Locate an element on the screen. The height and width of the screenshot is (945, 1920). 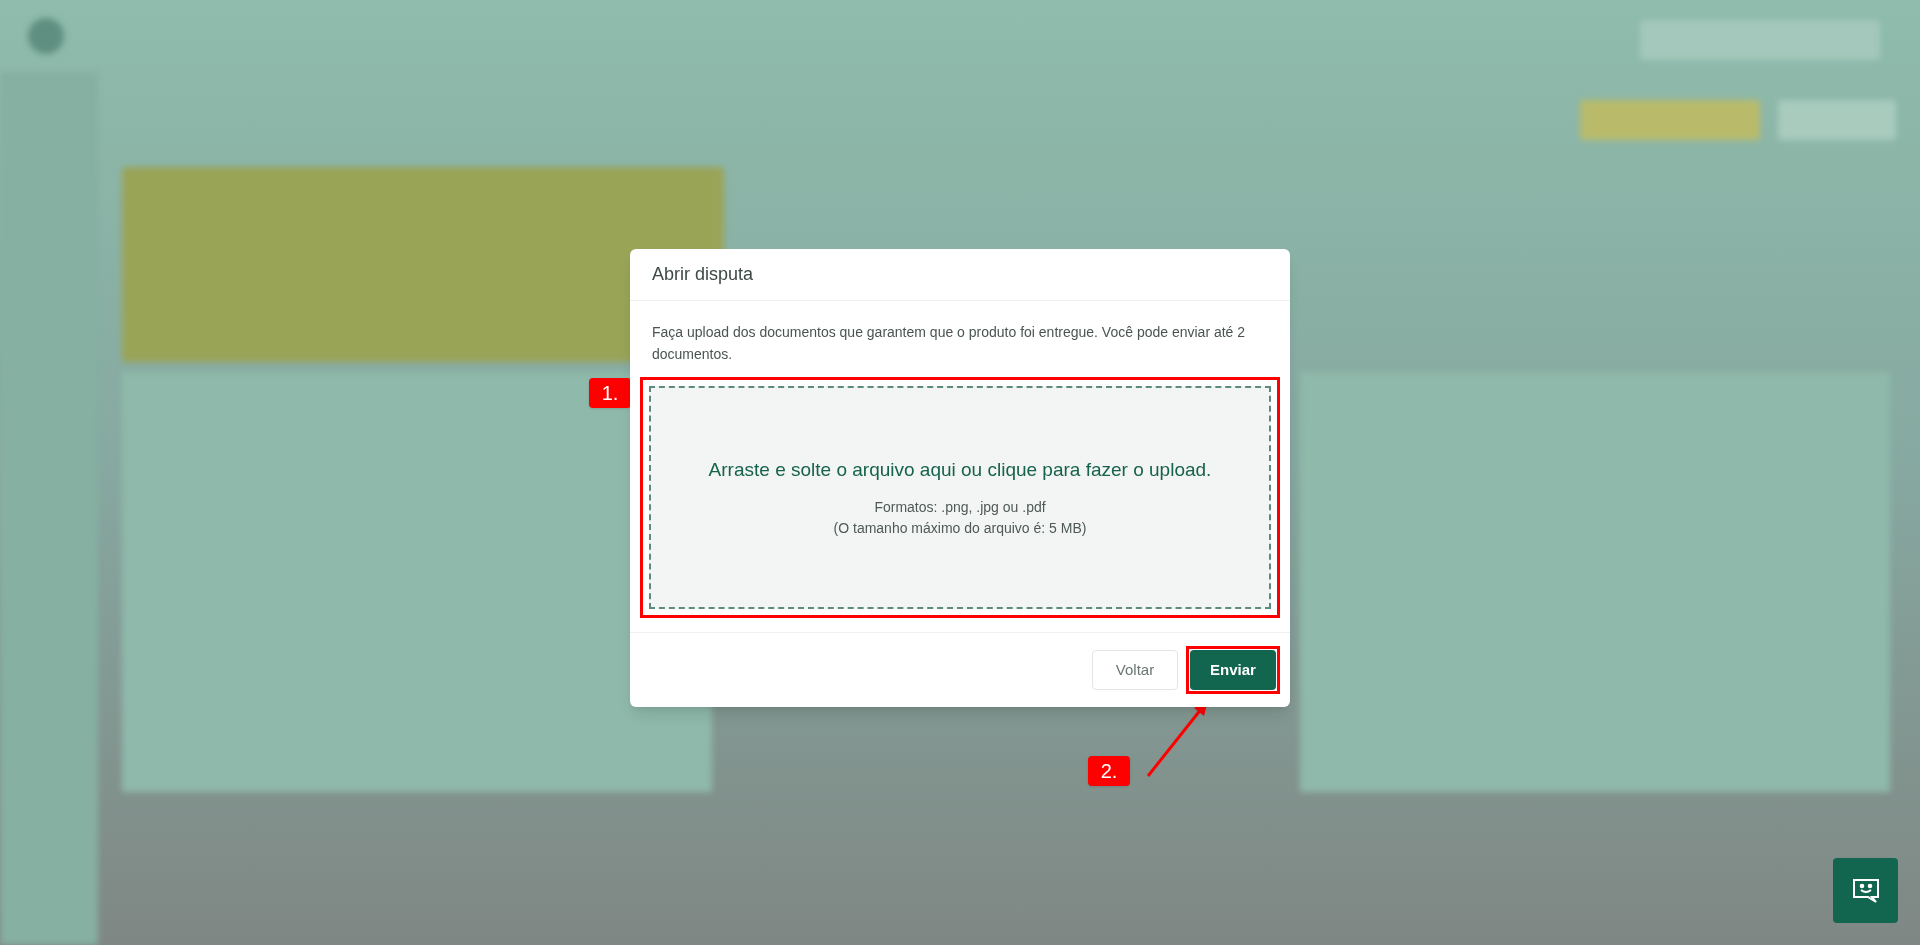
size-limit-text: (O tamanho máximo do arquivo é: 5 MB) is located at coordinates (960, 528).